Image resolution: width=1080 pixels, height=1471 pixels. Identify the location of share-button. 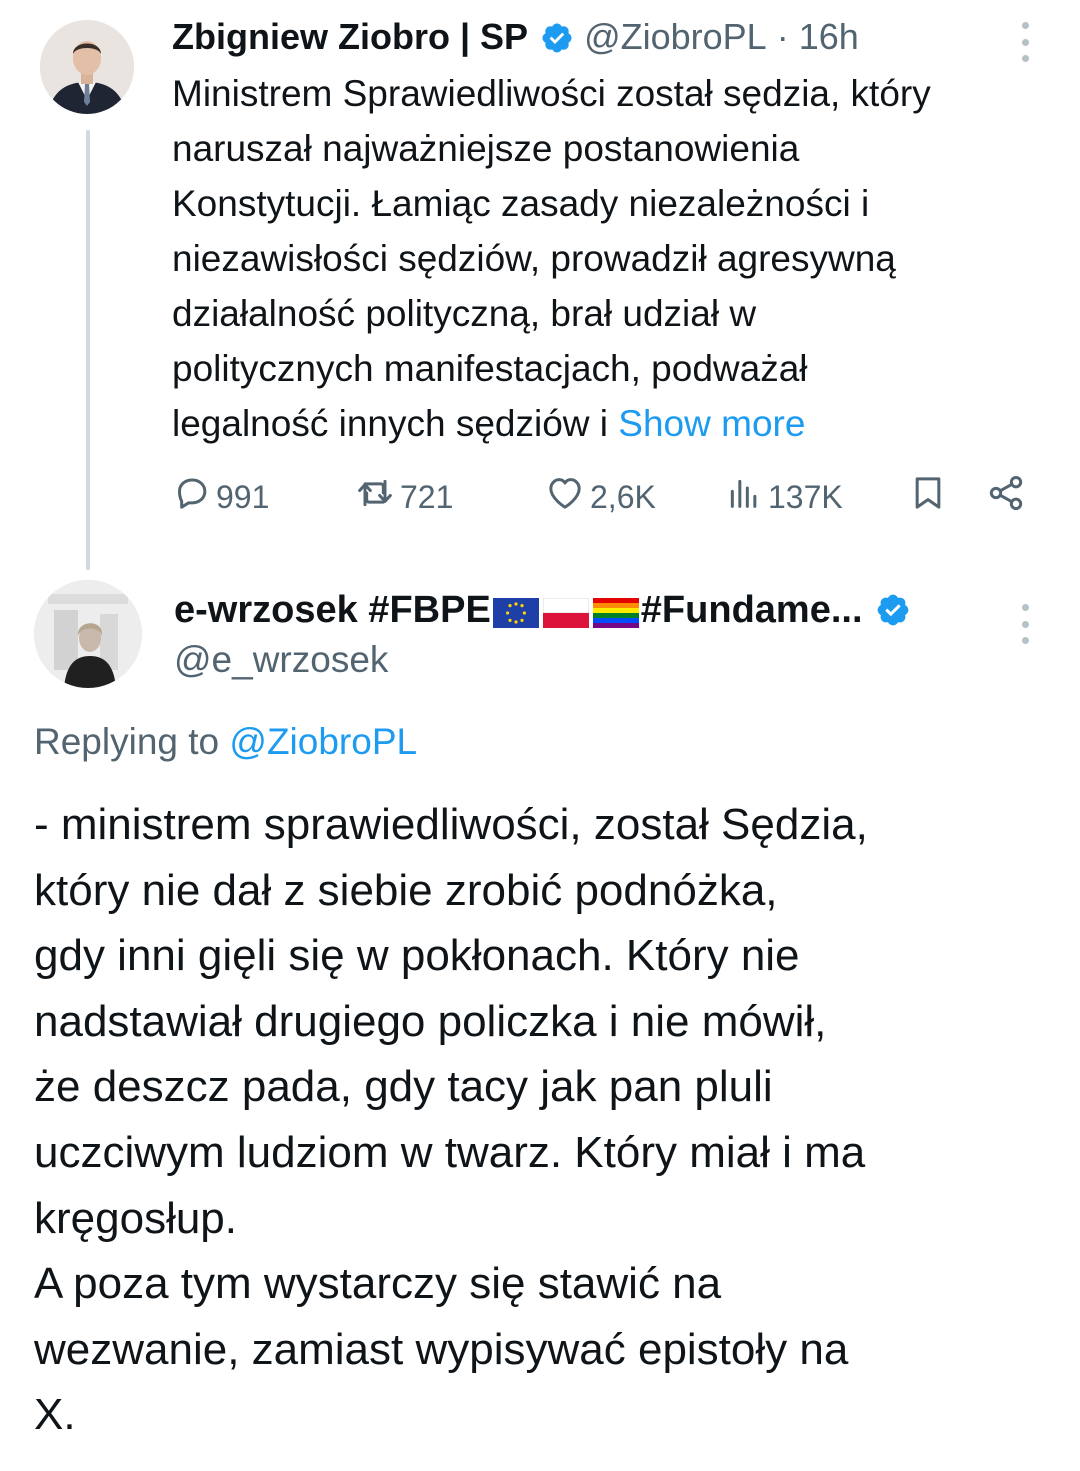
(1006, 497).